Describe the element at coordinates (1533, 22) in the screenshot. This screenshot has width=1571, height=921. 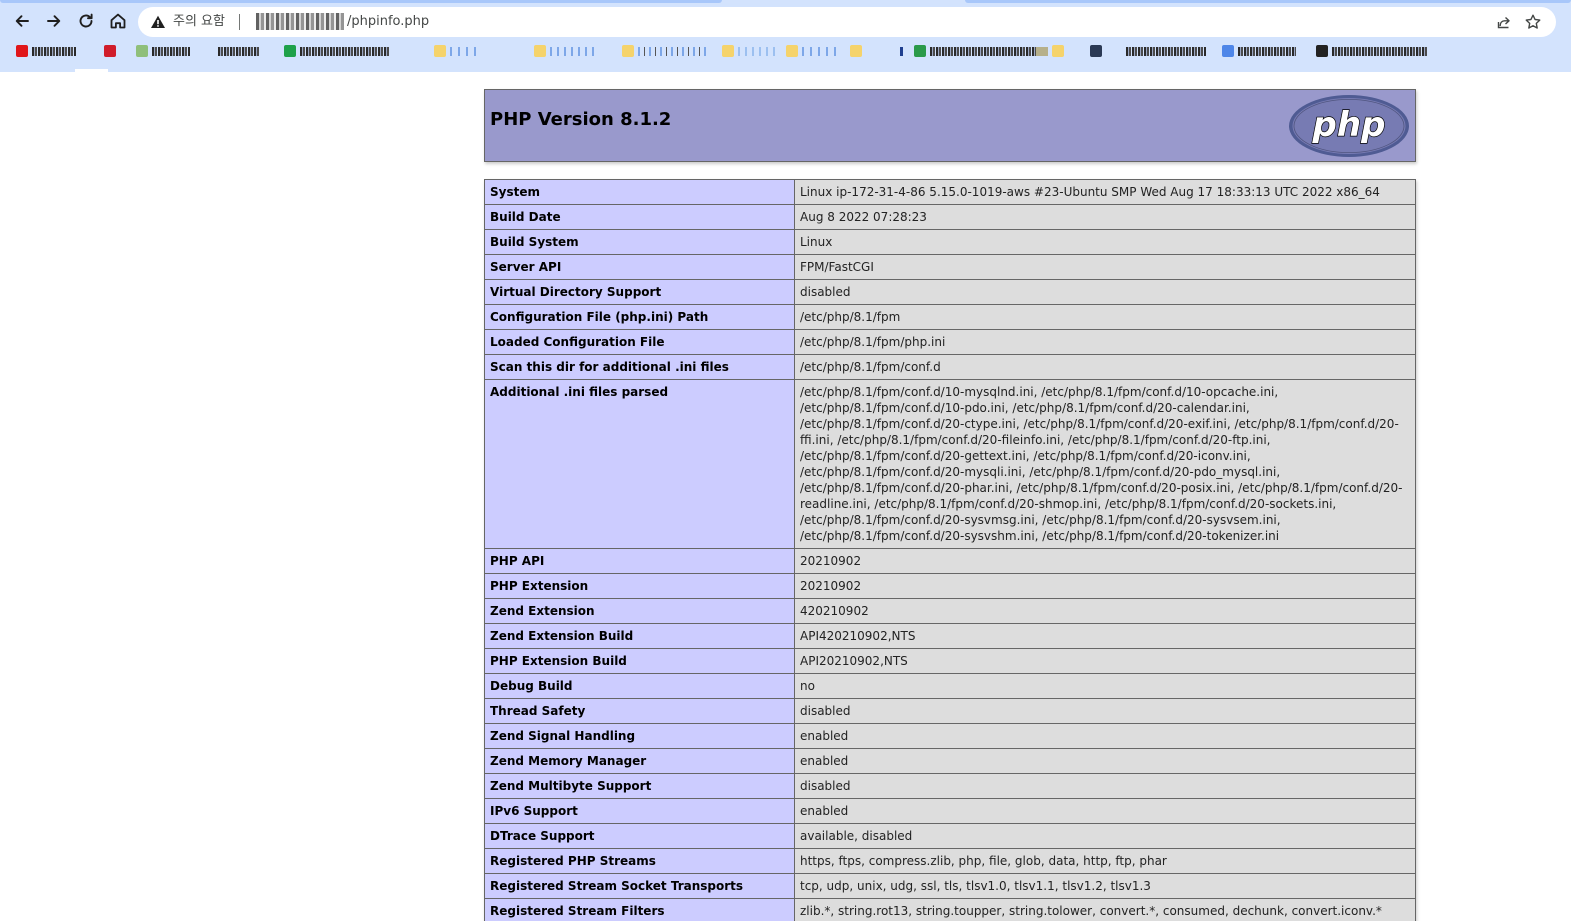
I see `bookmark-star-icon` at that location.